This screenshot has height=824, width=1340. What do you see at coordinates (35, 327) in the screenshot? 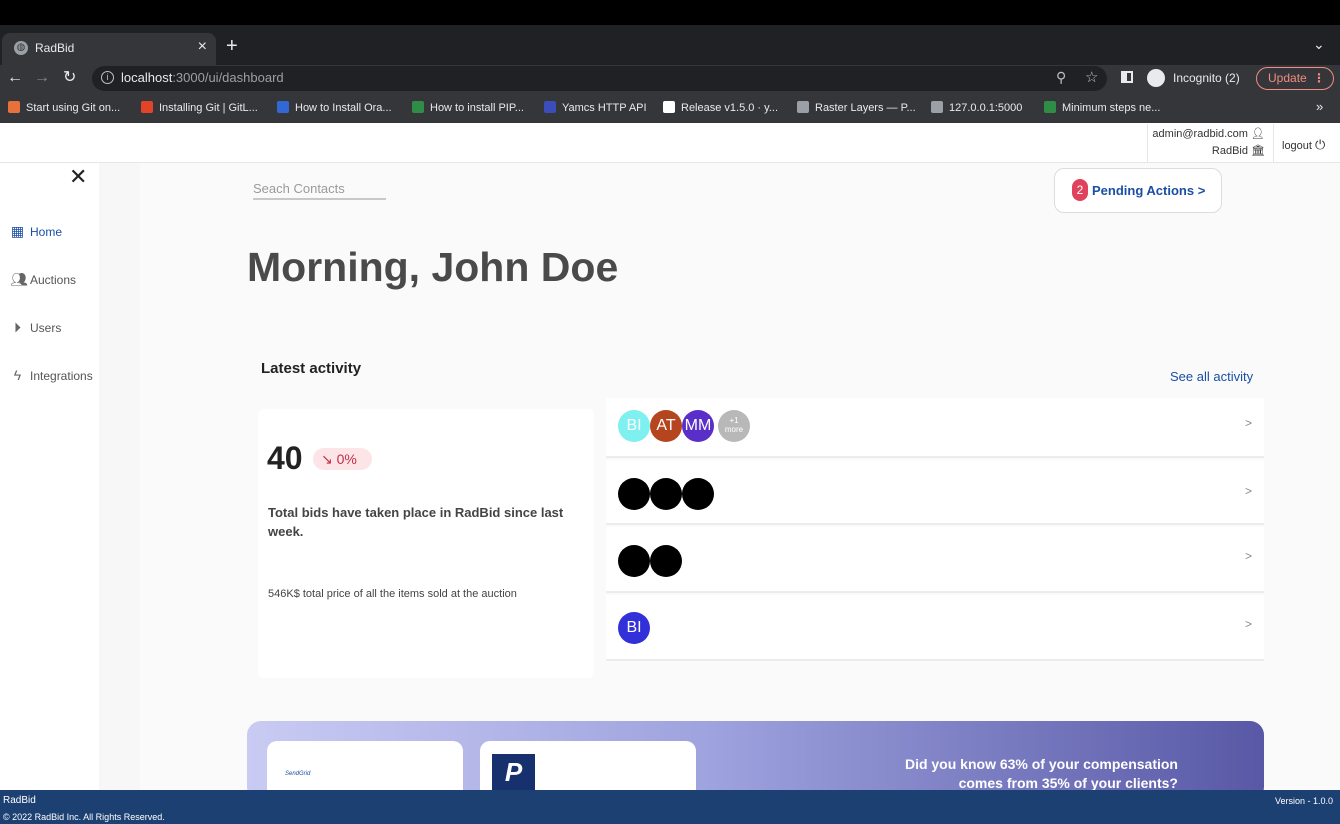
I see `sidebar-item-users: ⏵ Users` at bounding box center [35, 327].